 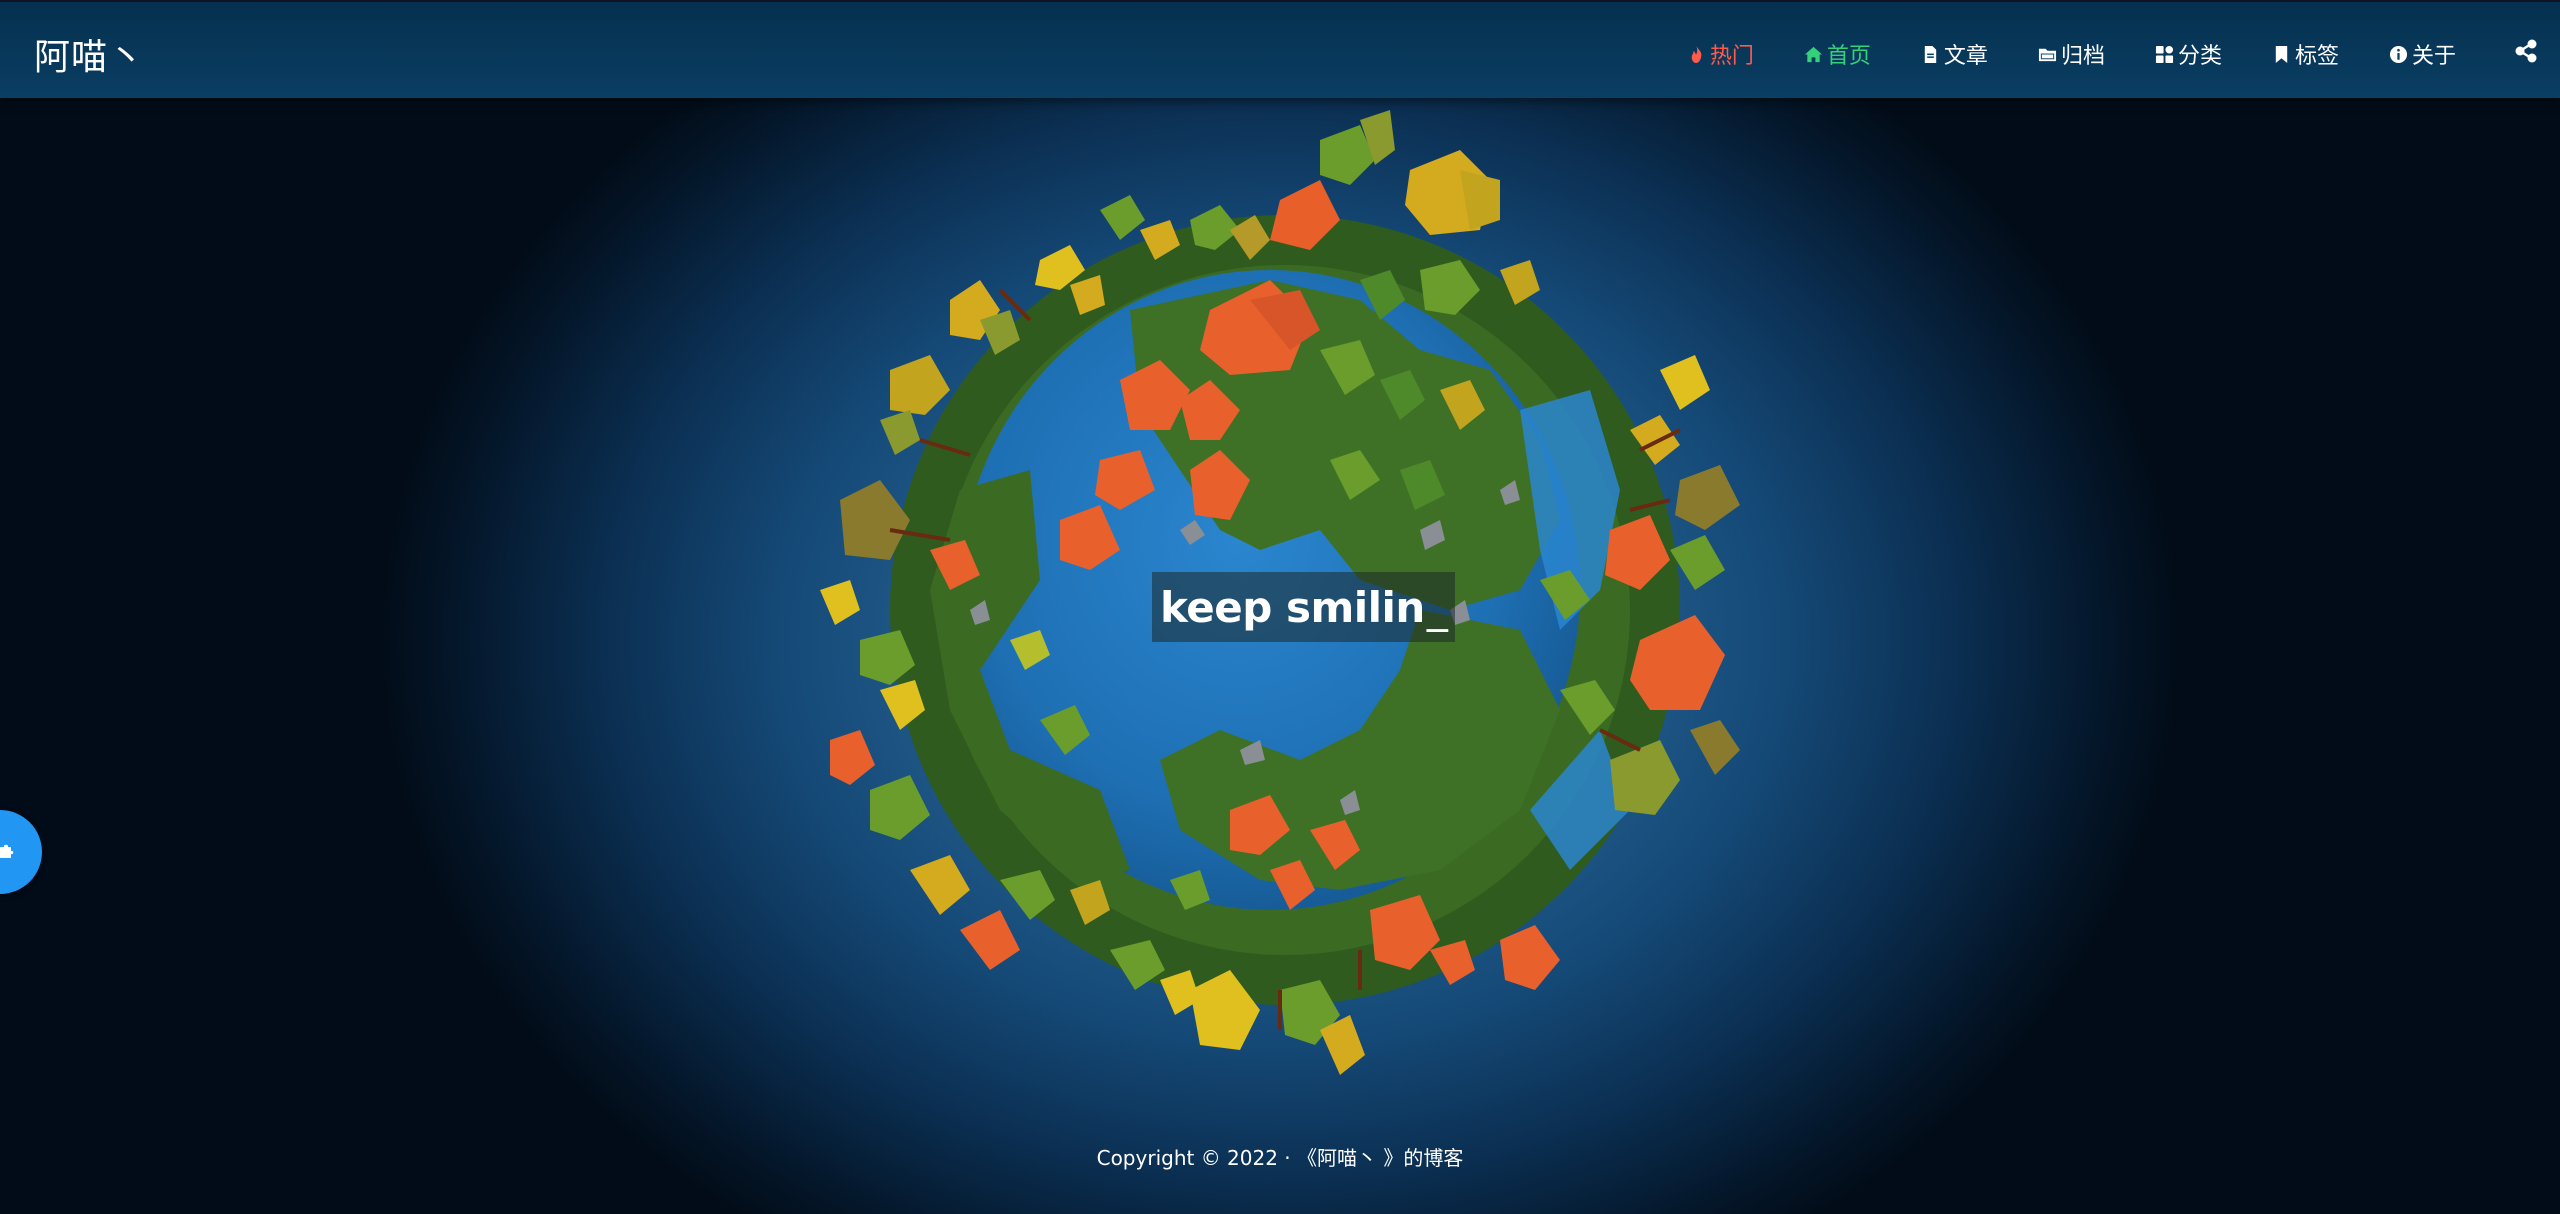 I want to click on grid-icon, so click(x=2164, y=54).